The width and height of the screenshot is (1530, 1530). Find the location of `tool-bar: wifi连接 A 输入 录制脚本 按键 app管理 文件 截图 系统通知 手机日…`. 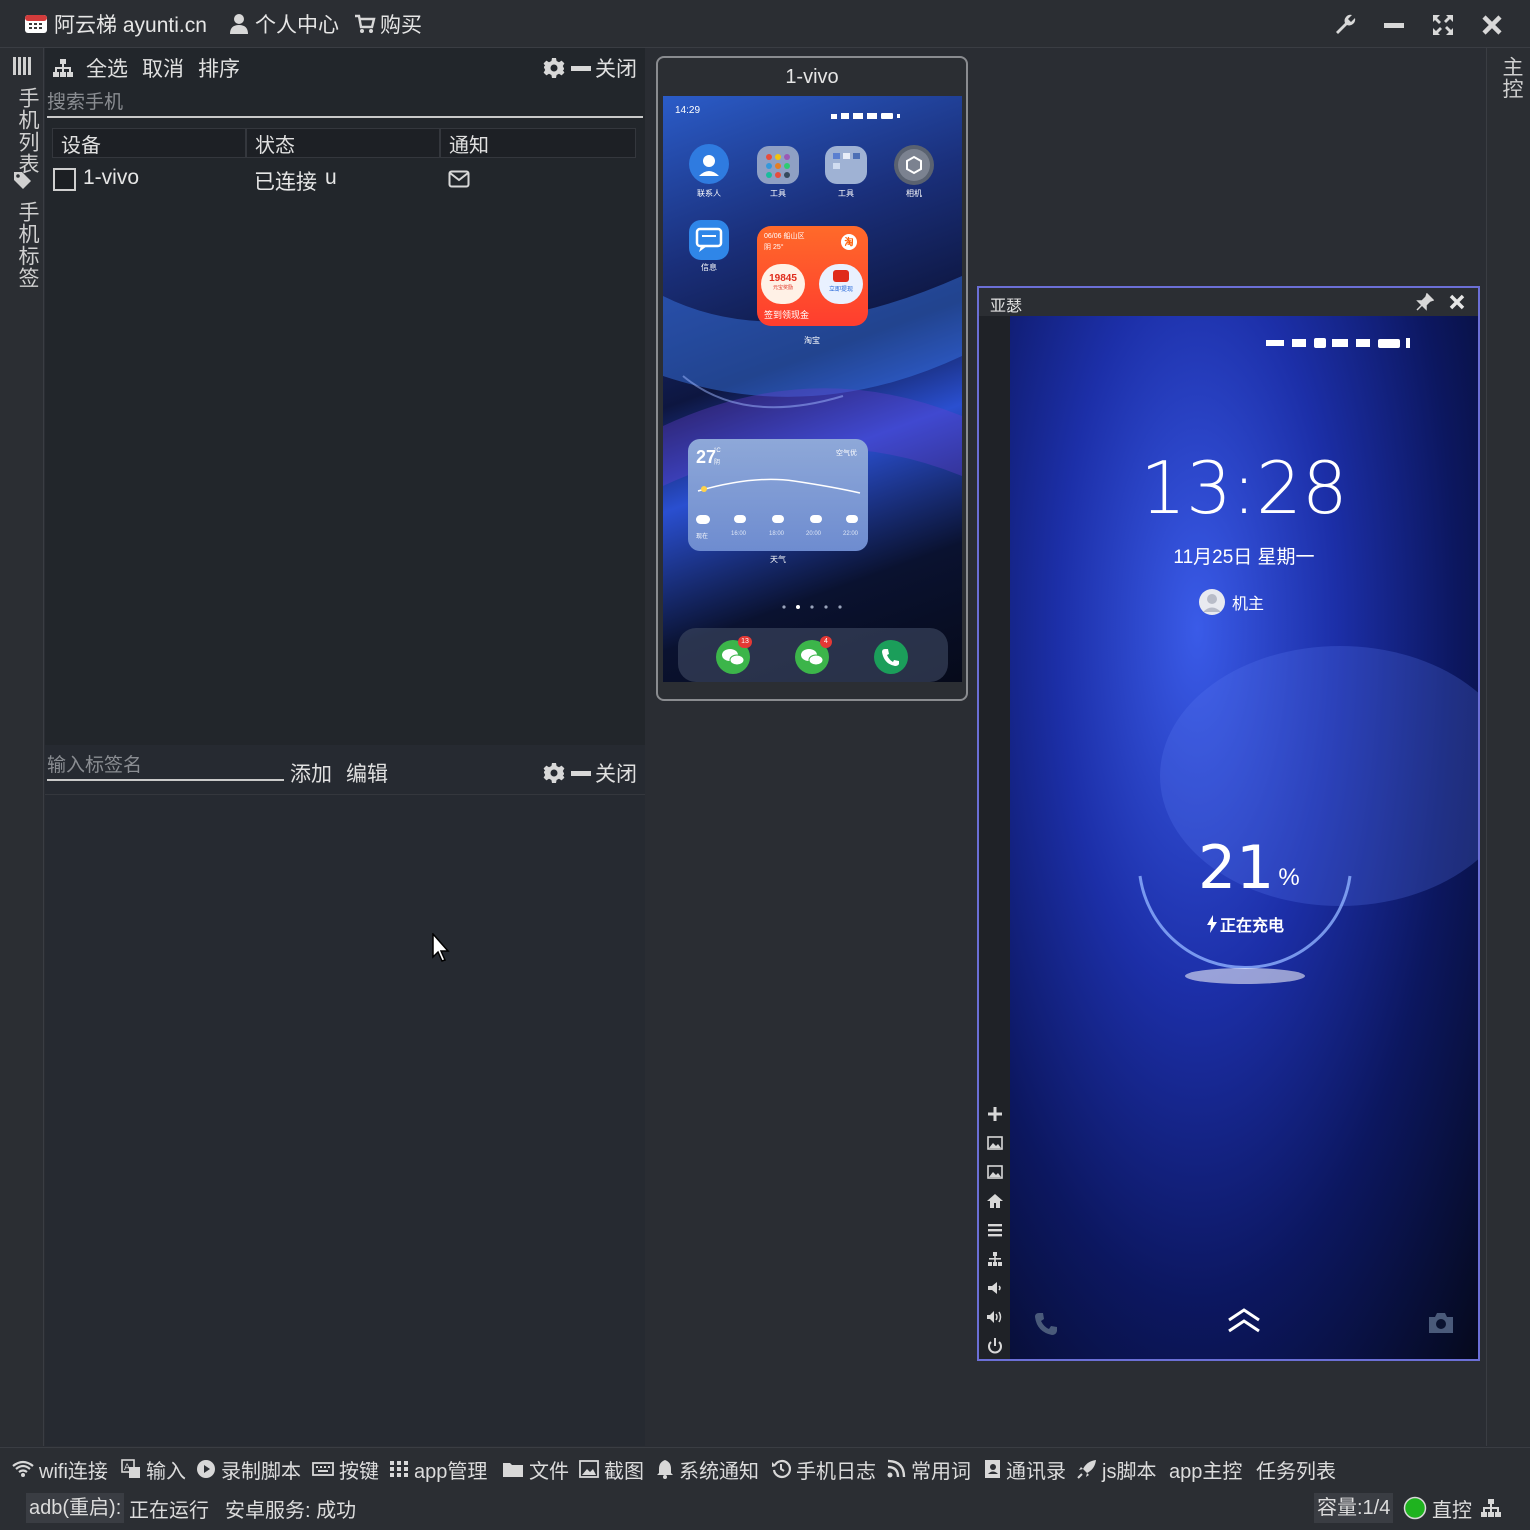

tool-bar: wifi连接 A 输入 录制脚本 按键 app管理 文件 截图 系统通知 手机日… is located at coordinates (765, 1468).